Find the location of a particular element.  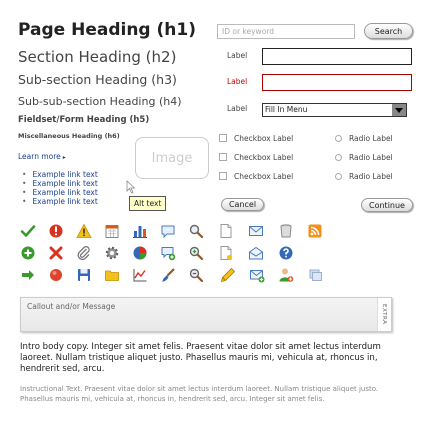

add-circle-icon is located at coordinates (28, 253).